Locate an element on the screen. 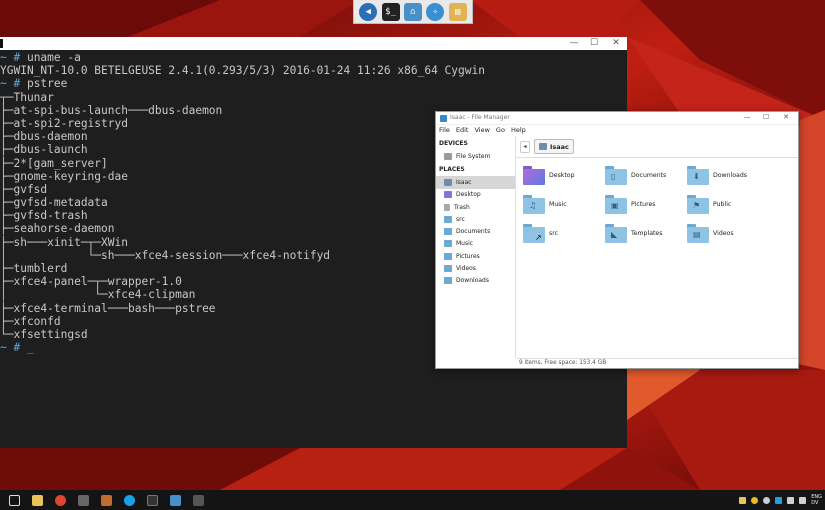 The height and width of the screenshot is (510, 825). file-item-videos: ▤ Videos is located at coordinates (727, 233).